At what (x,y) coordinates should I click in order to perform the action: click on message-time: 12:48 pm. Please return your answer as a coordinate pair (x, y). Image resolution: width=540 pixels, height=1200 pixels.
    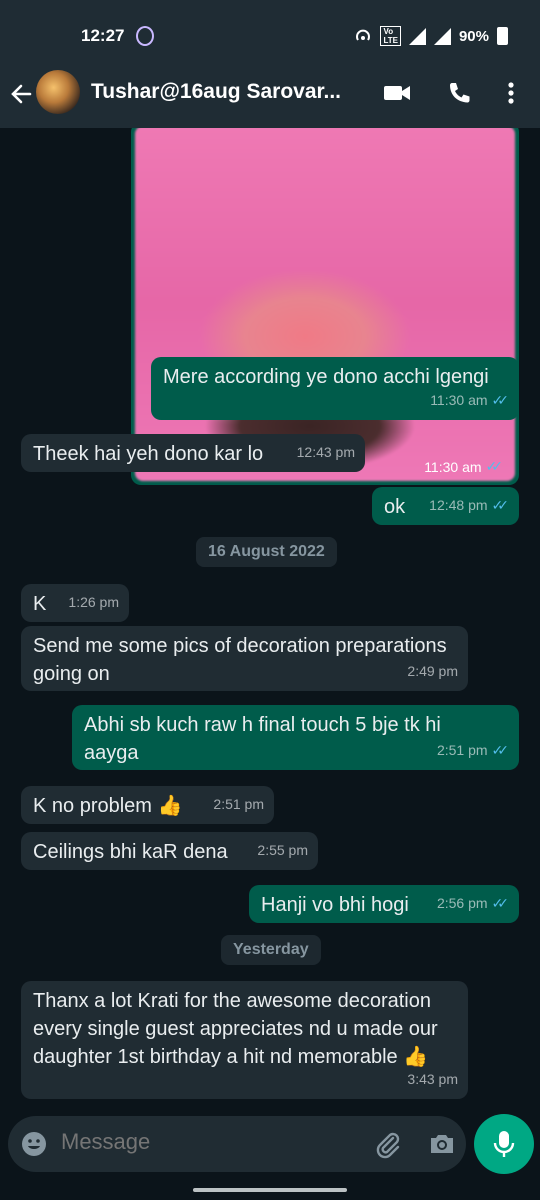
    Looking at the image, I should click on (458, 505).